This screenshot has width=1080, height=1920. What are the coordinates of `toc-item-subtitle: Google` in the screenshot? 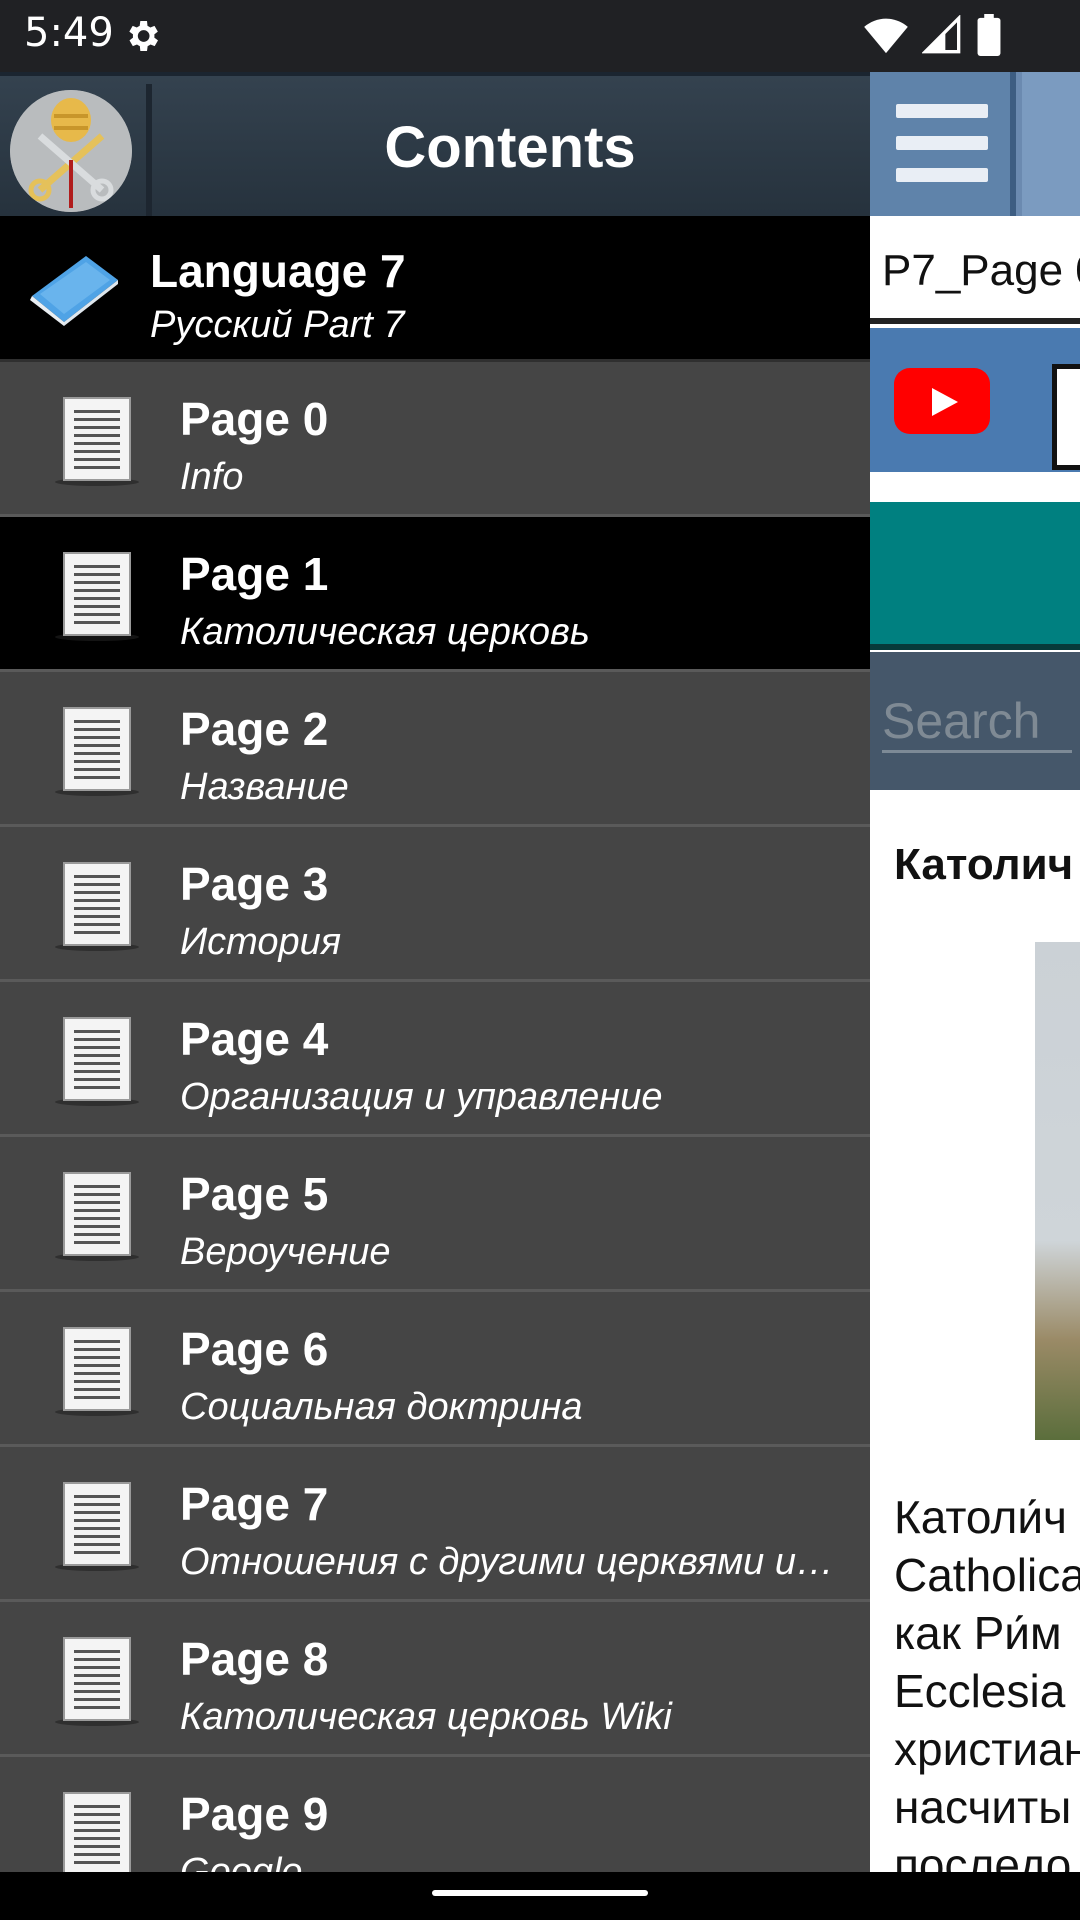 It's located at (241, 1861).